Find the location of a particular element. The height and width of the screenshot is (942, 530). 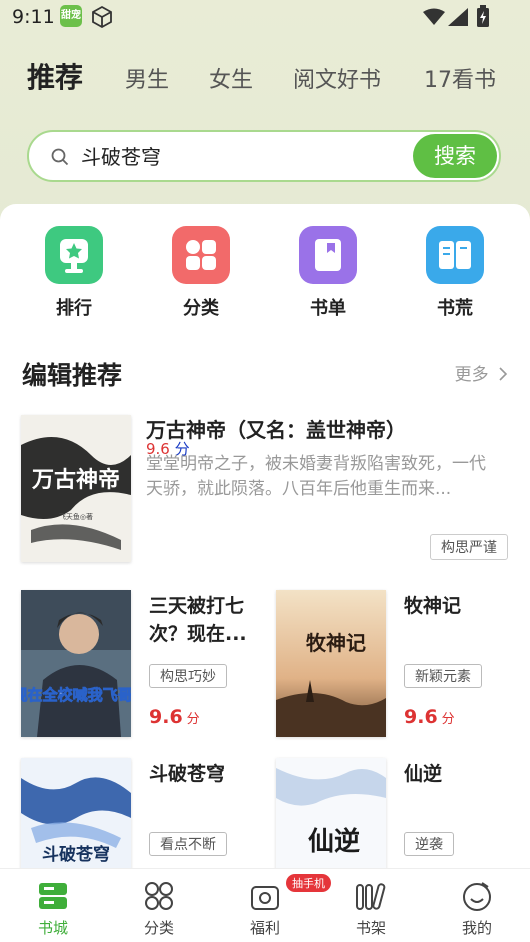

status-bar: 9:11 甜宠 is located at coordinates (265, 18).